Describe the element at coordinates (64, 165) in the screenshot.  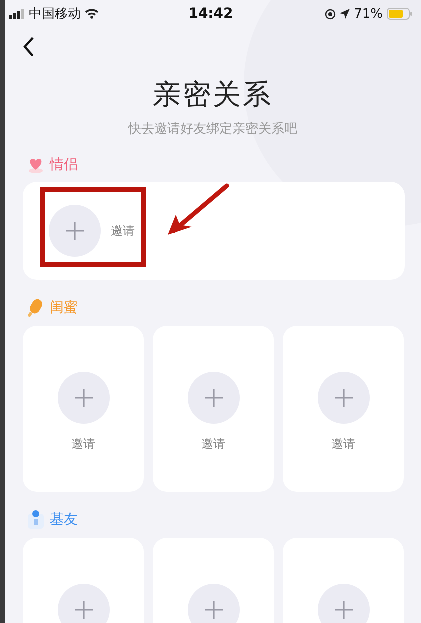
I see `section-label: 情侣` at that location.